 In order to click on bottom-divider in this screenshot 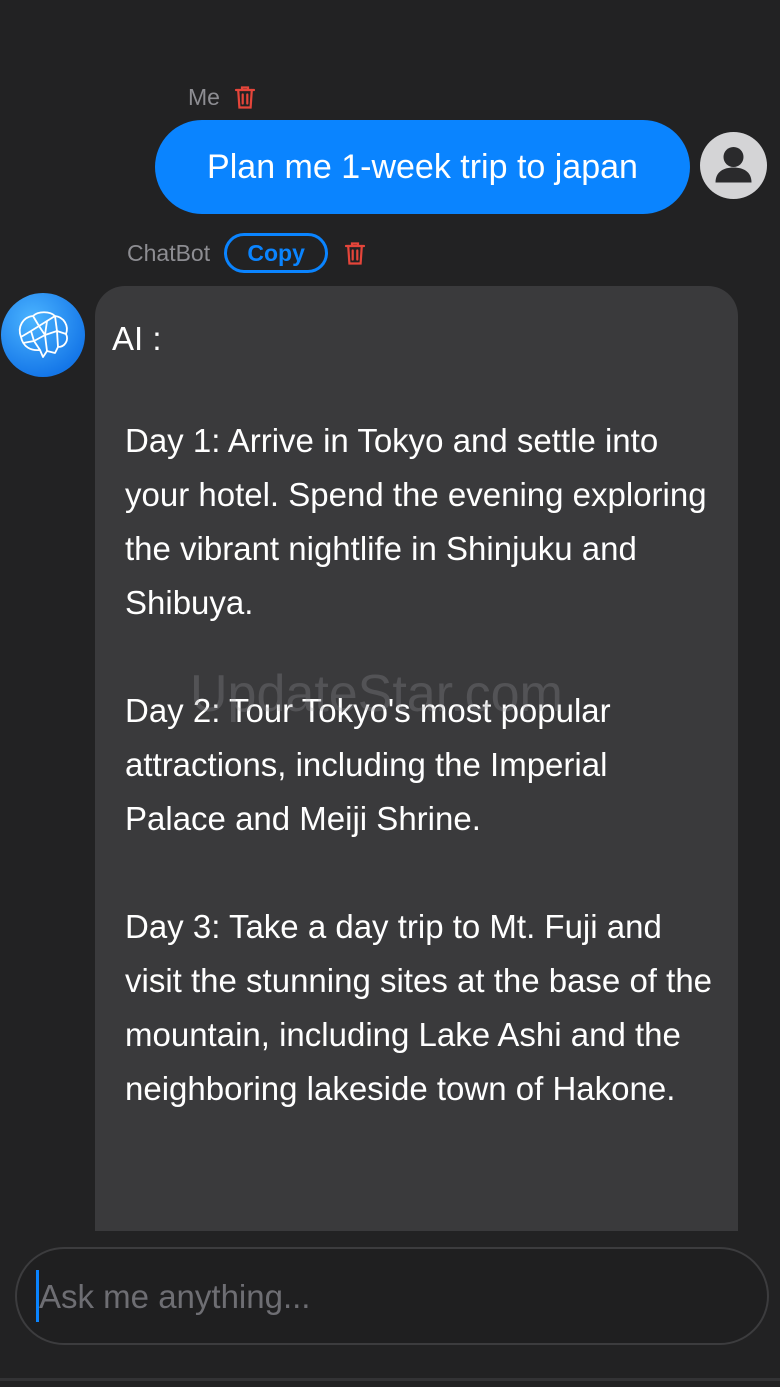, I will do `click(390, 1379)`.